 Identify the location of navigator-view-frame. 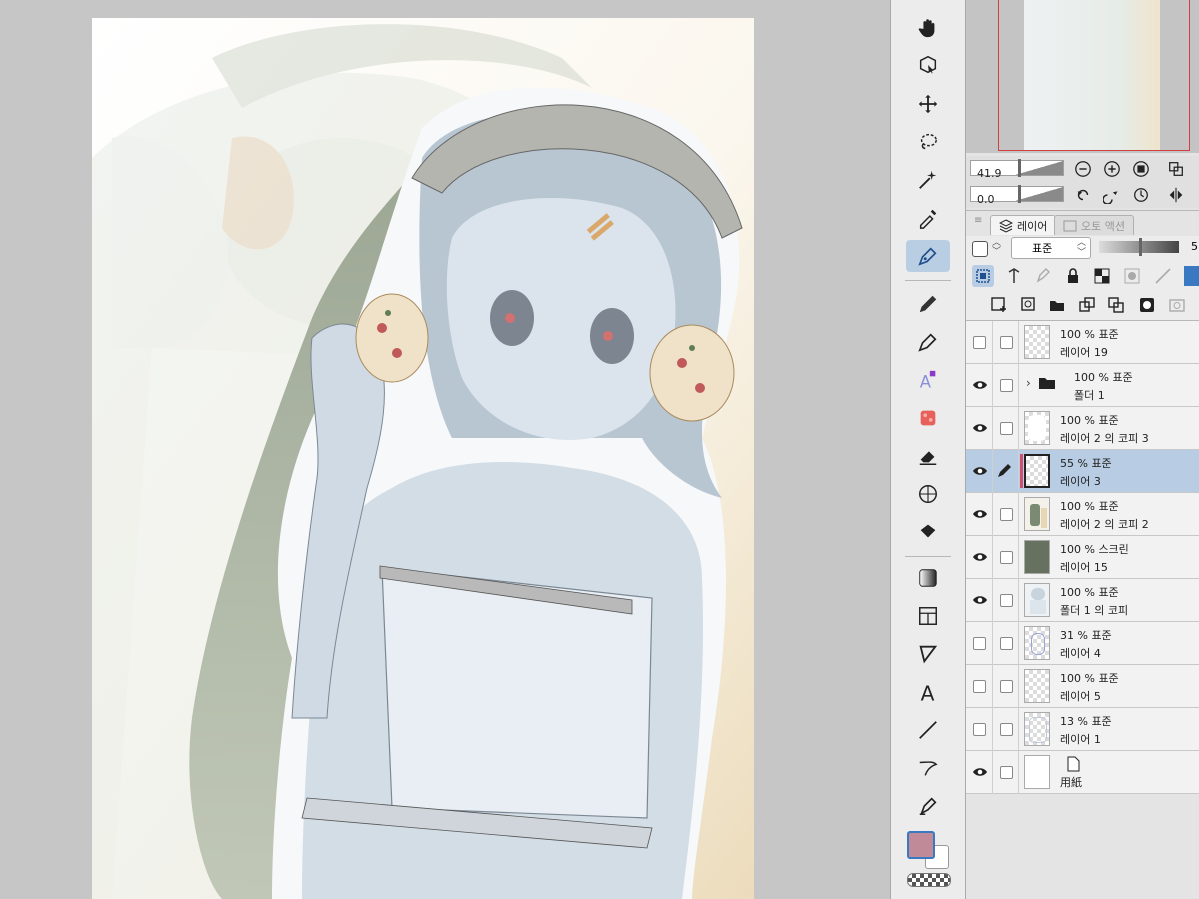
(1094, 75).